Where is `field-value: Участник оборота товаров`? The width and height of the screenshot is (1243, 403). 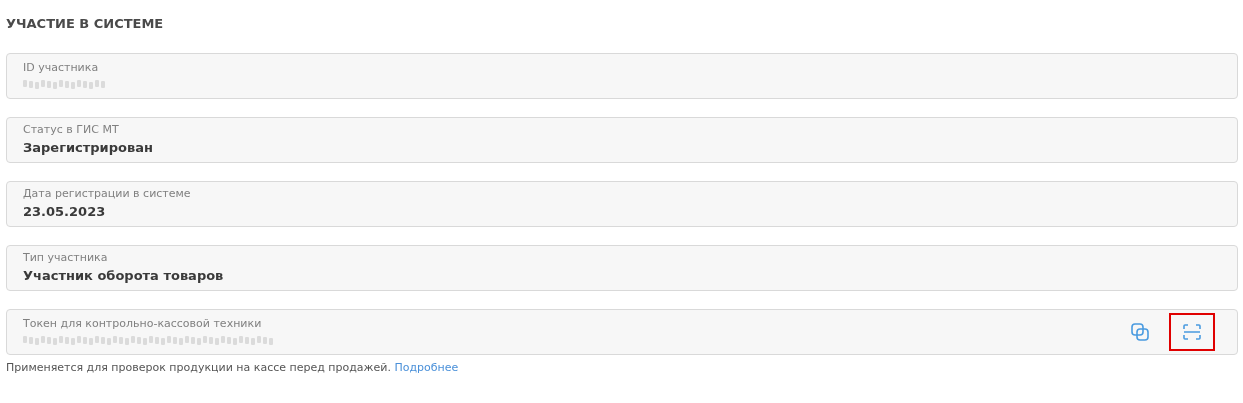
field-value: Участник оборота товаров is located at coordinates (124, 276).